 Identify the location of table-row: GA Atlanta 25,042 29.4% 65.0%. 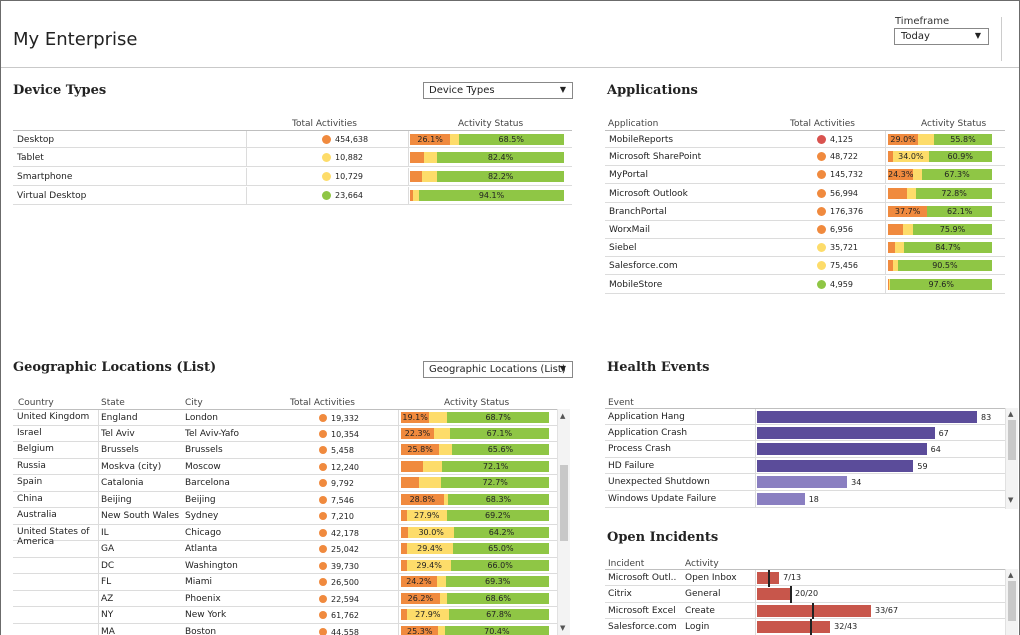
(285, 549).